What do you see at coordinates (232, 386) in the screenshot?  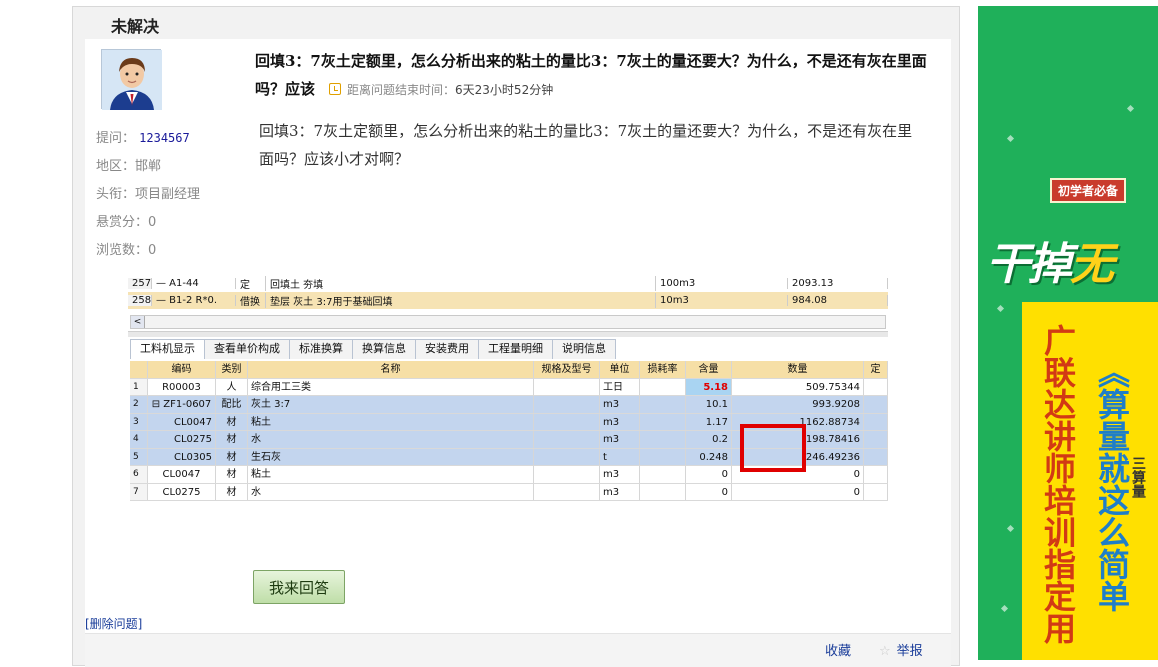 I see `grid-cell-type: 人` at bounding box center [232, 386].